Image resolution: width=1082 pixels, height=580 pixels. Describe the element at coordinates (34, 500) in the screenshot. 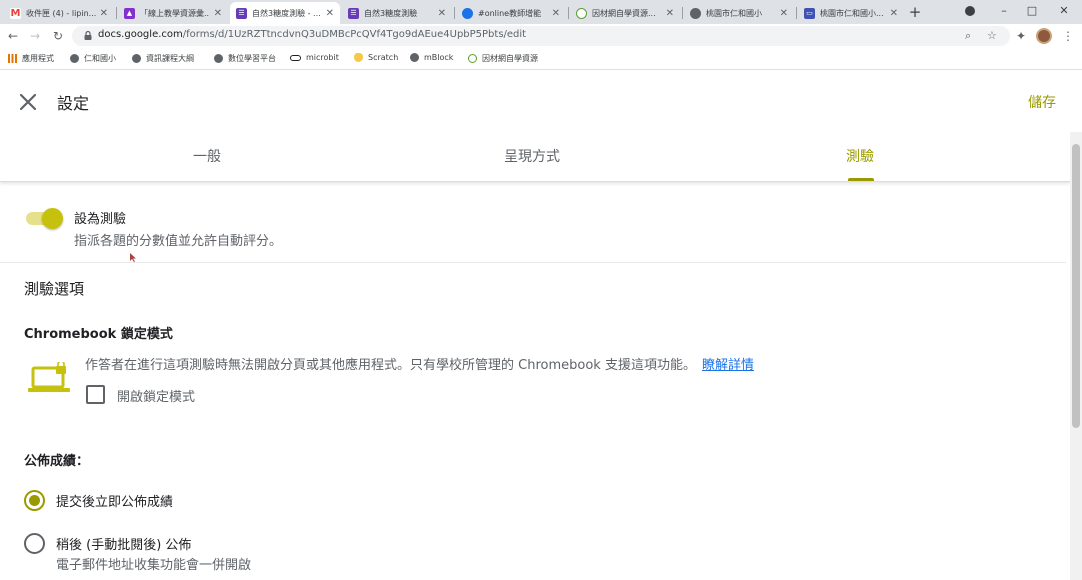

I see `release-immediately-radio` at that location.